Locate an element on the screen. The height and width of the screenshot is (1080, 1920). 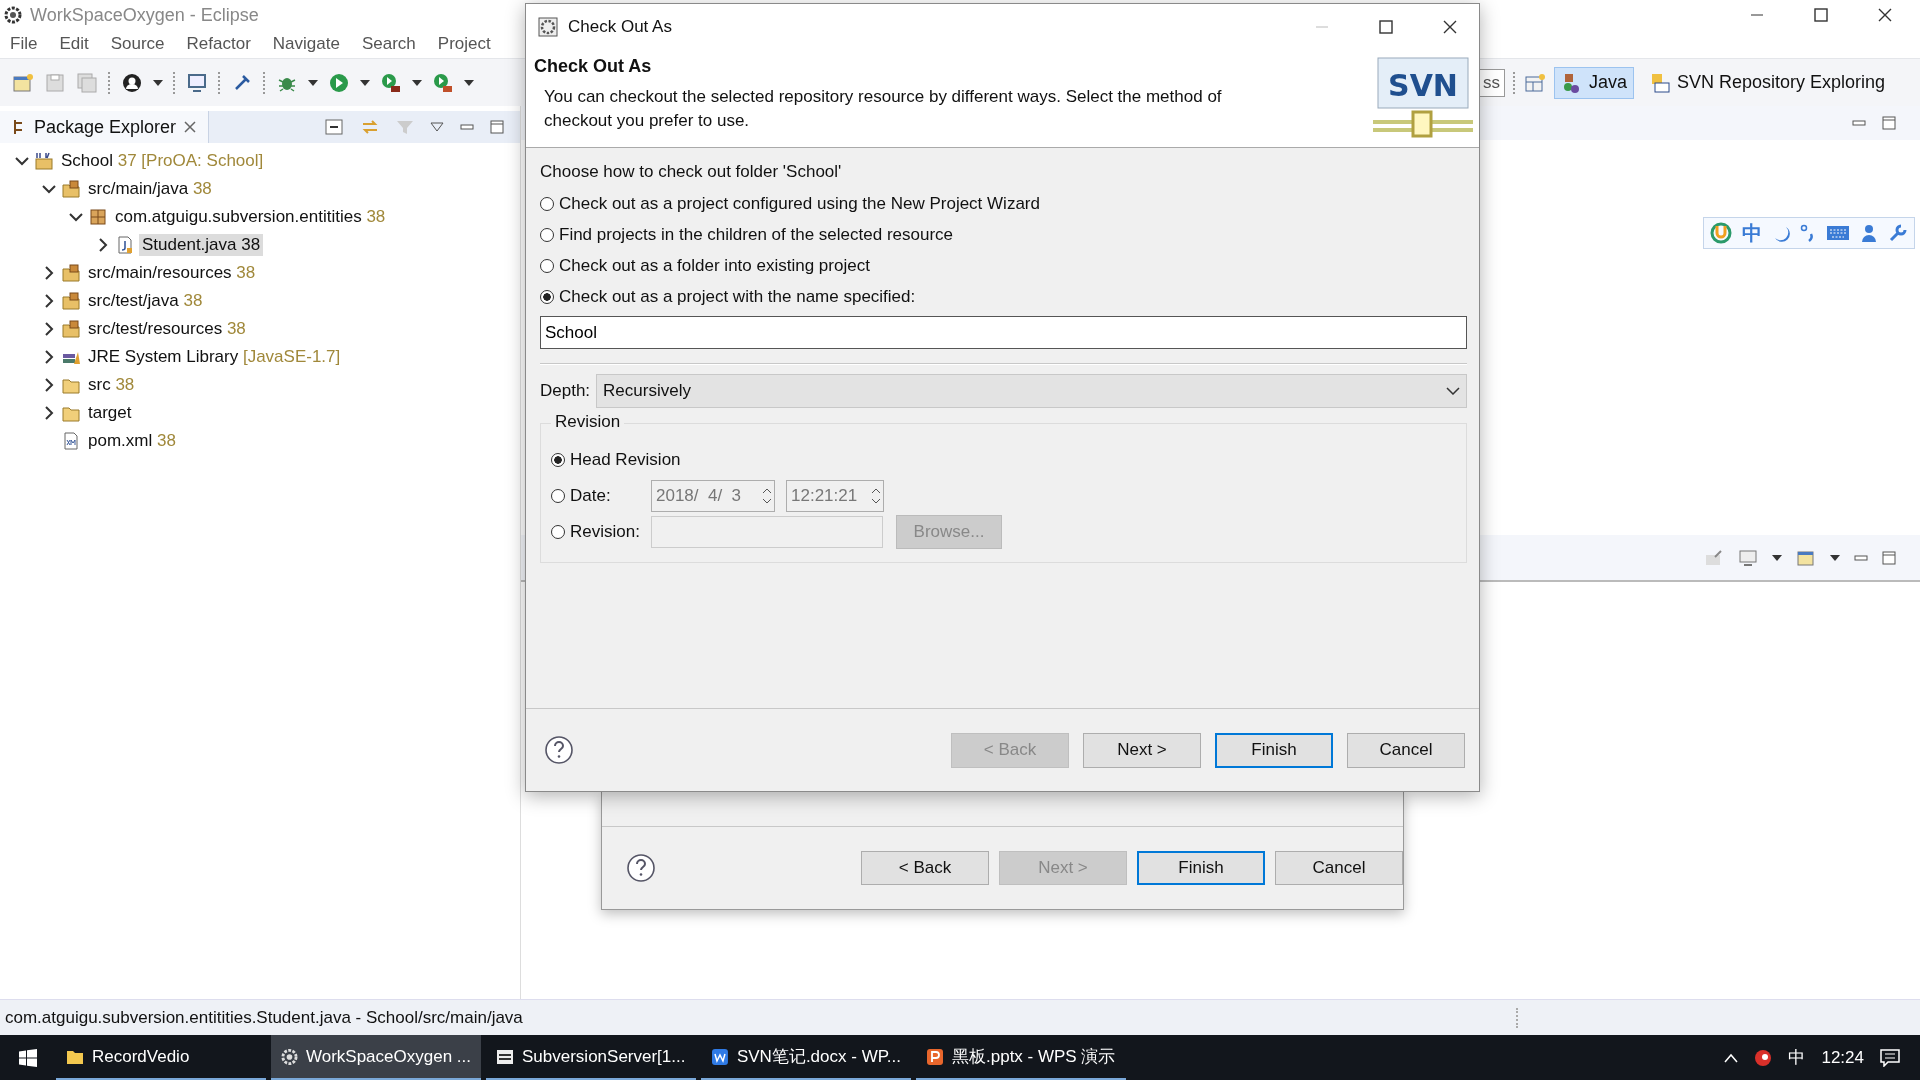
radio-label: Check out as a project with the name specified: is located at coordinates (737, 296).